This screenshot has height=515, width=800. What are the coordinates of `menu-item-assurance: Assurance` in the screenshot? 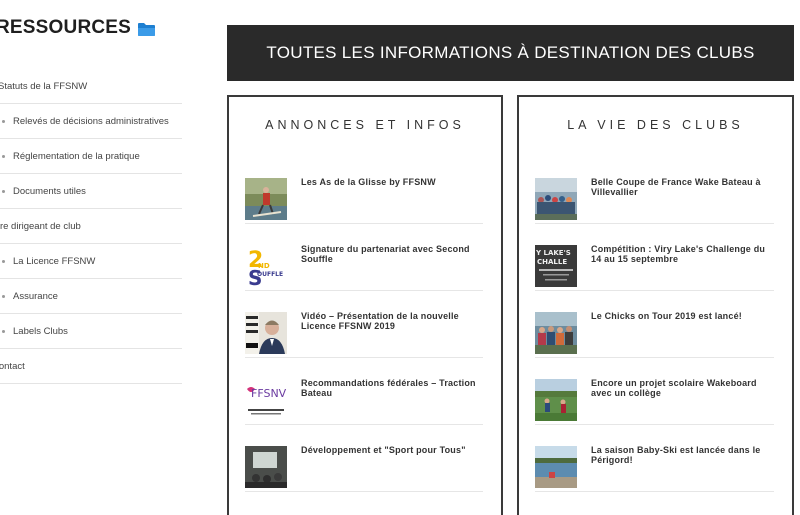 It's located at (91, 296).